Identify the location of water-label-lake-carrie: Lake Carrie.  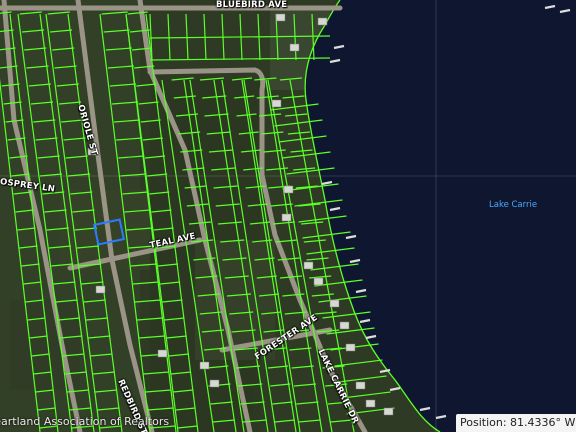
(513, 205).